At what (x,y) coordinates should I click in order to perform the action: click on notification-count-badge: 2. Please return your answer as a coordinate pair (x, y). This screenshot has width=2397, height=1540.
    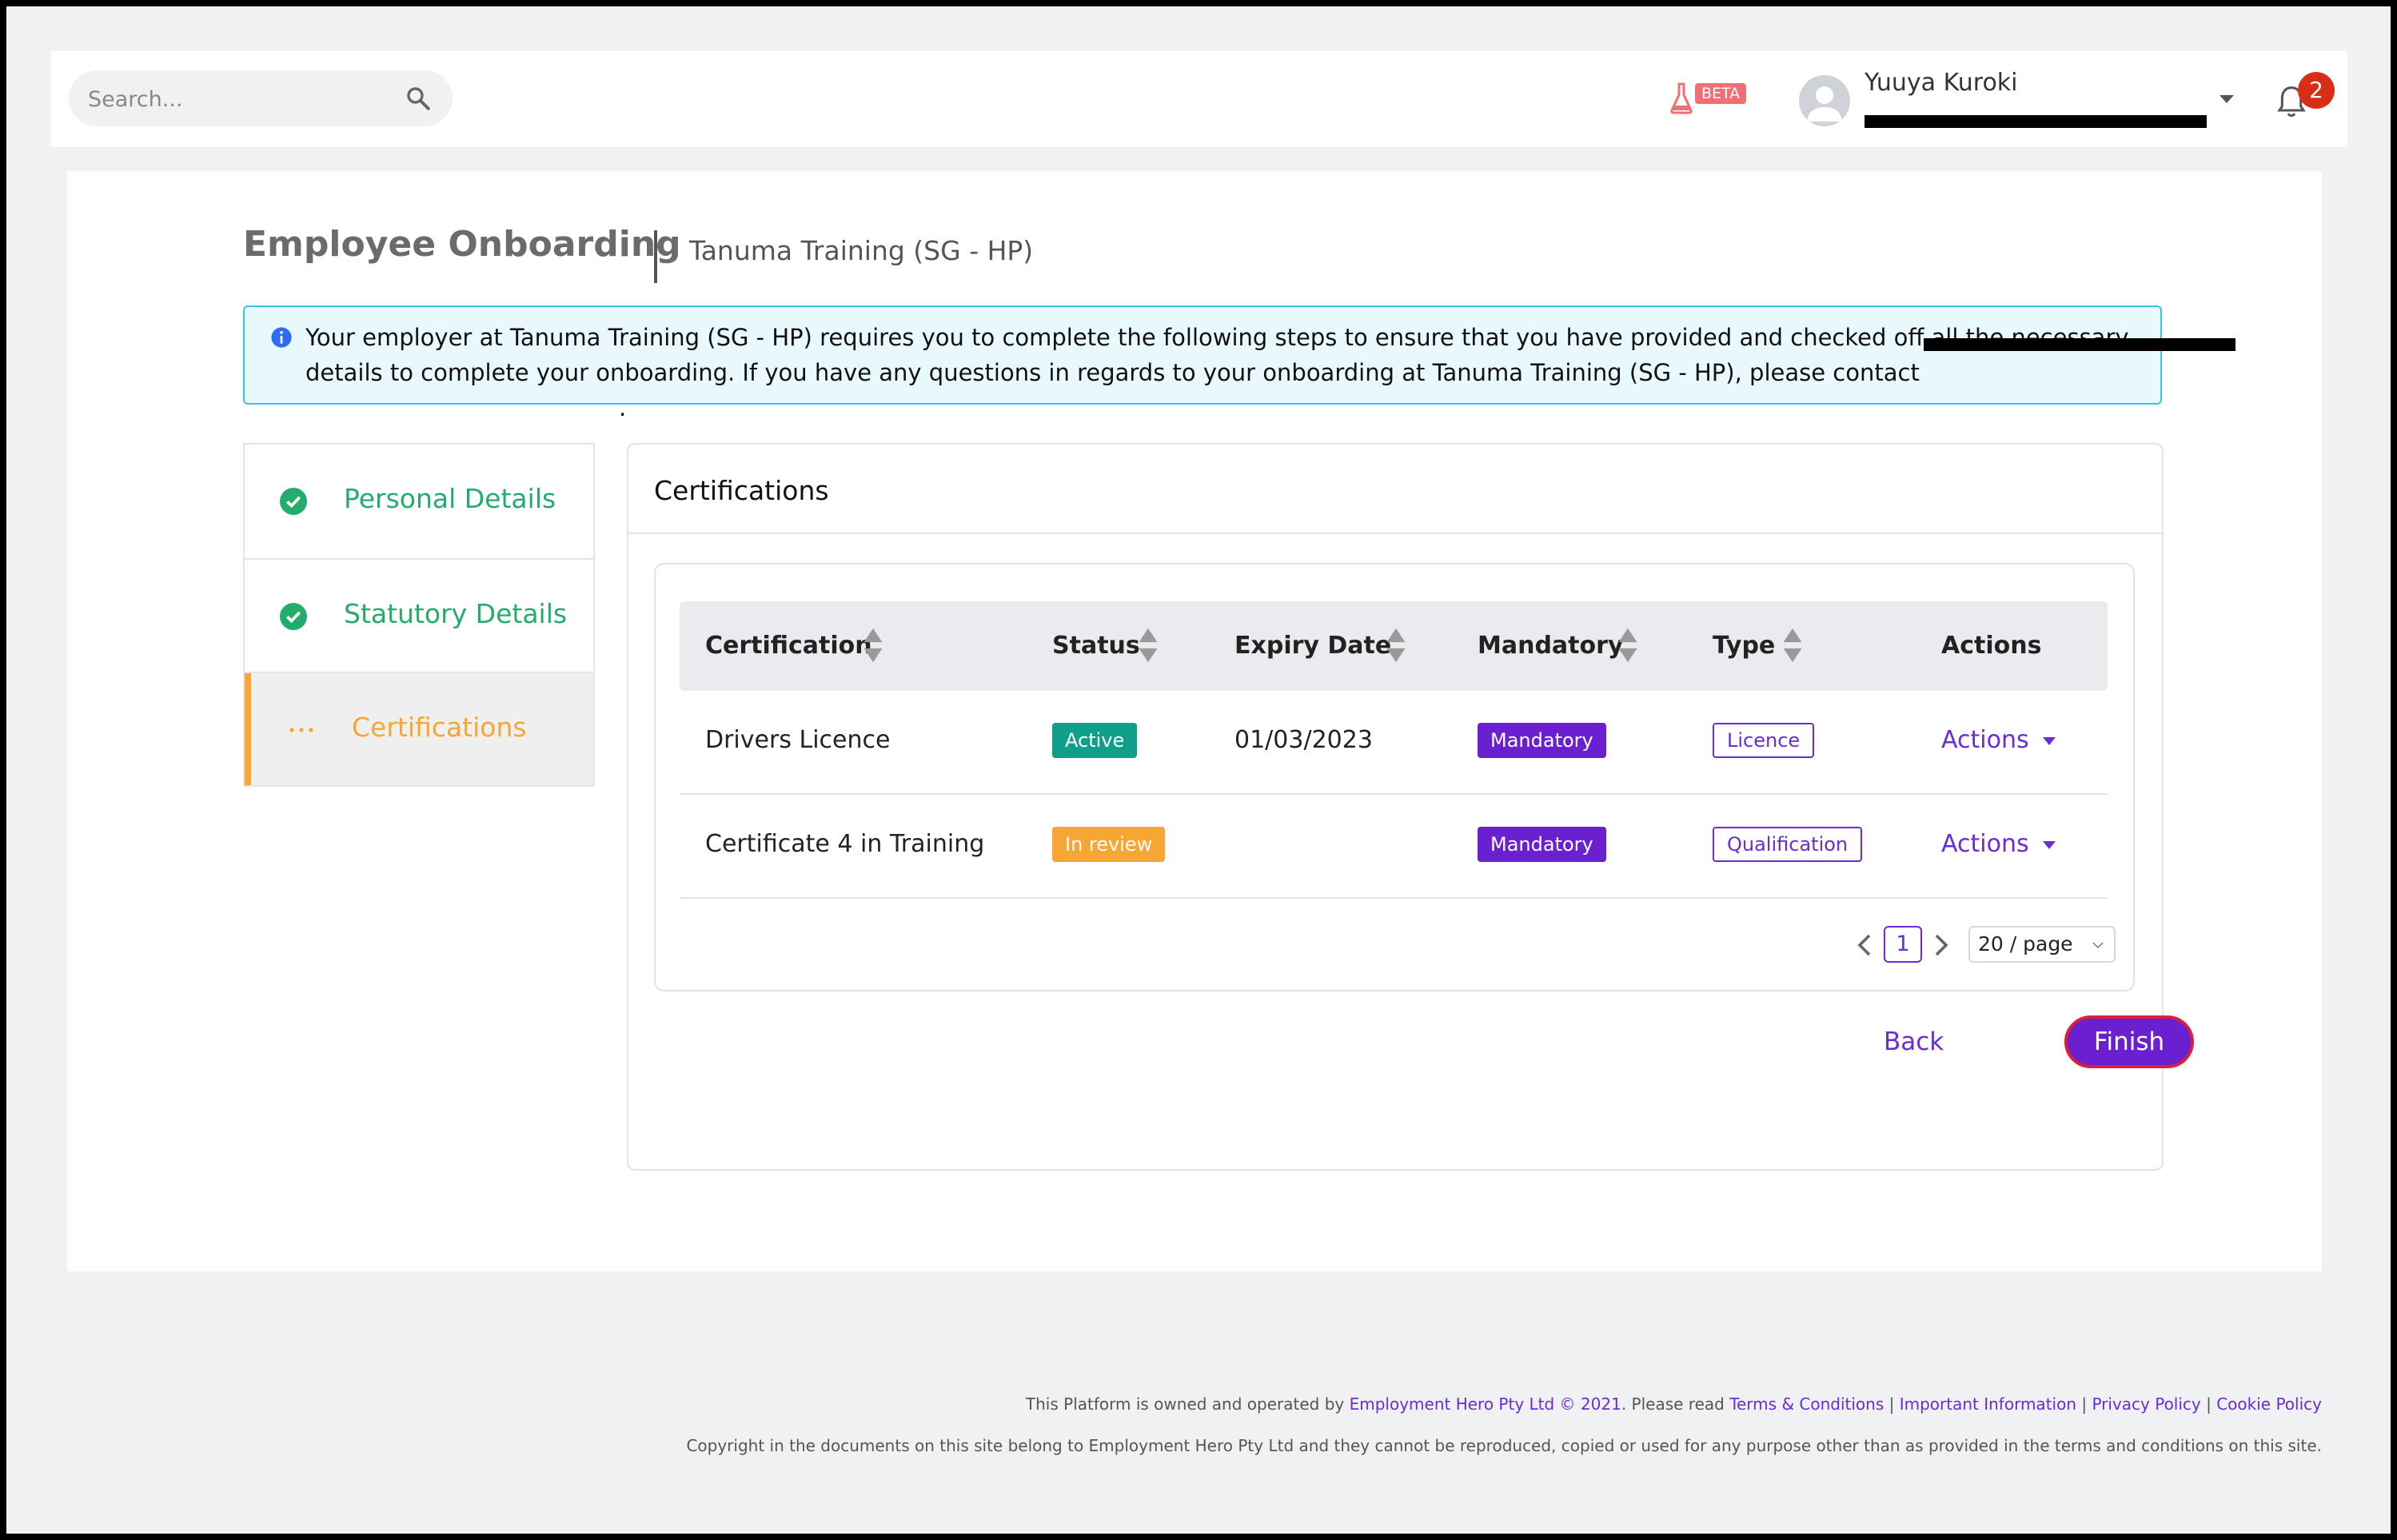
    Looking at the image, I should click on (2316, 90).